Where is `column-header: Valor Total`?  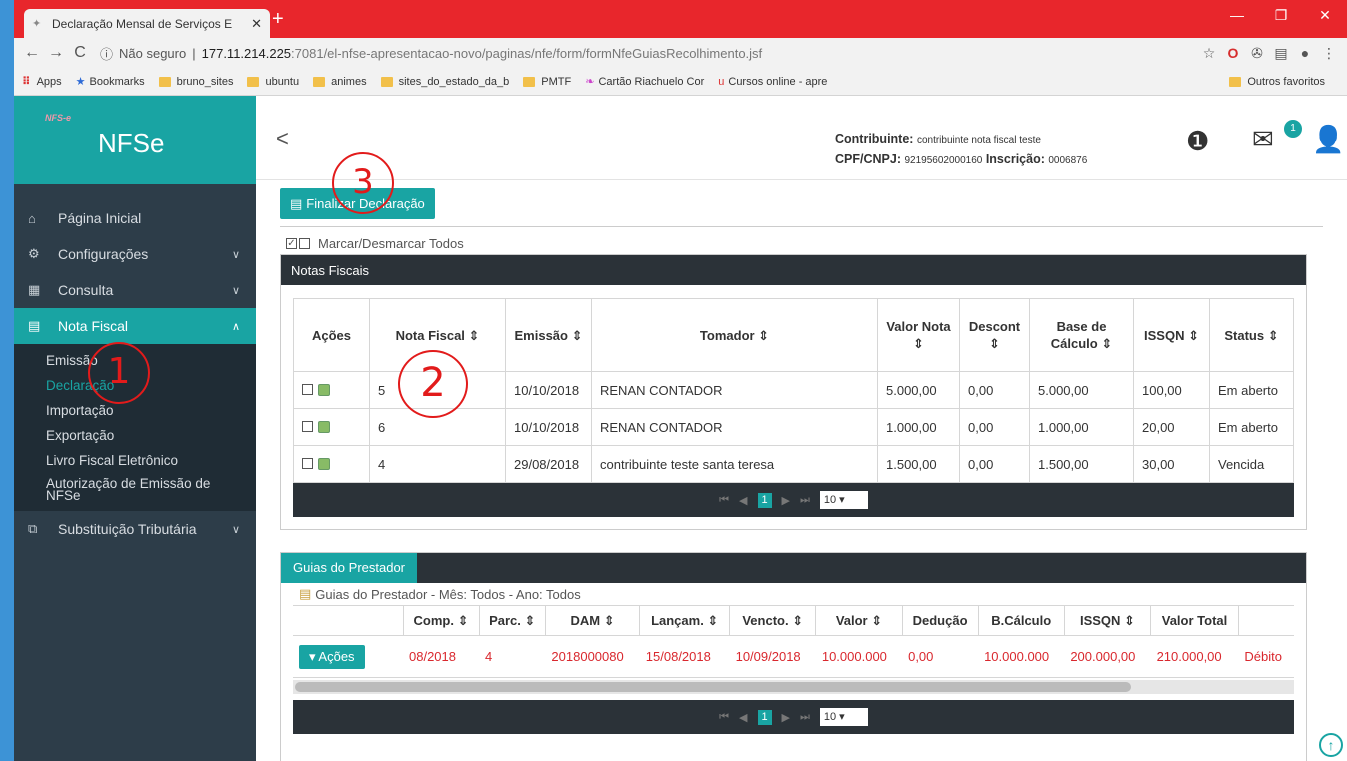 column-header: Valor Total is located at coordinates (1194, 620).